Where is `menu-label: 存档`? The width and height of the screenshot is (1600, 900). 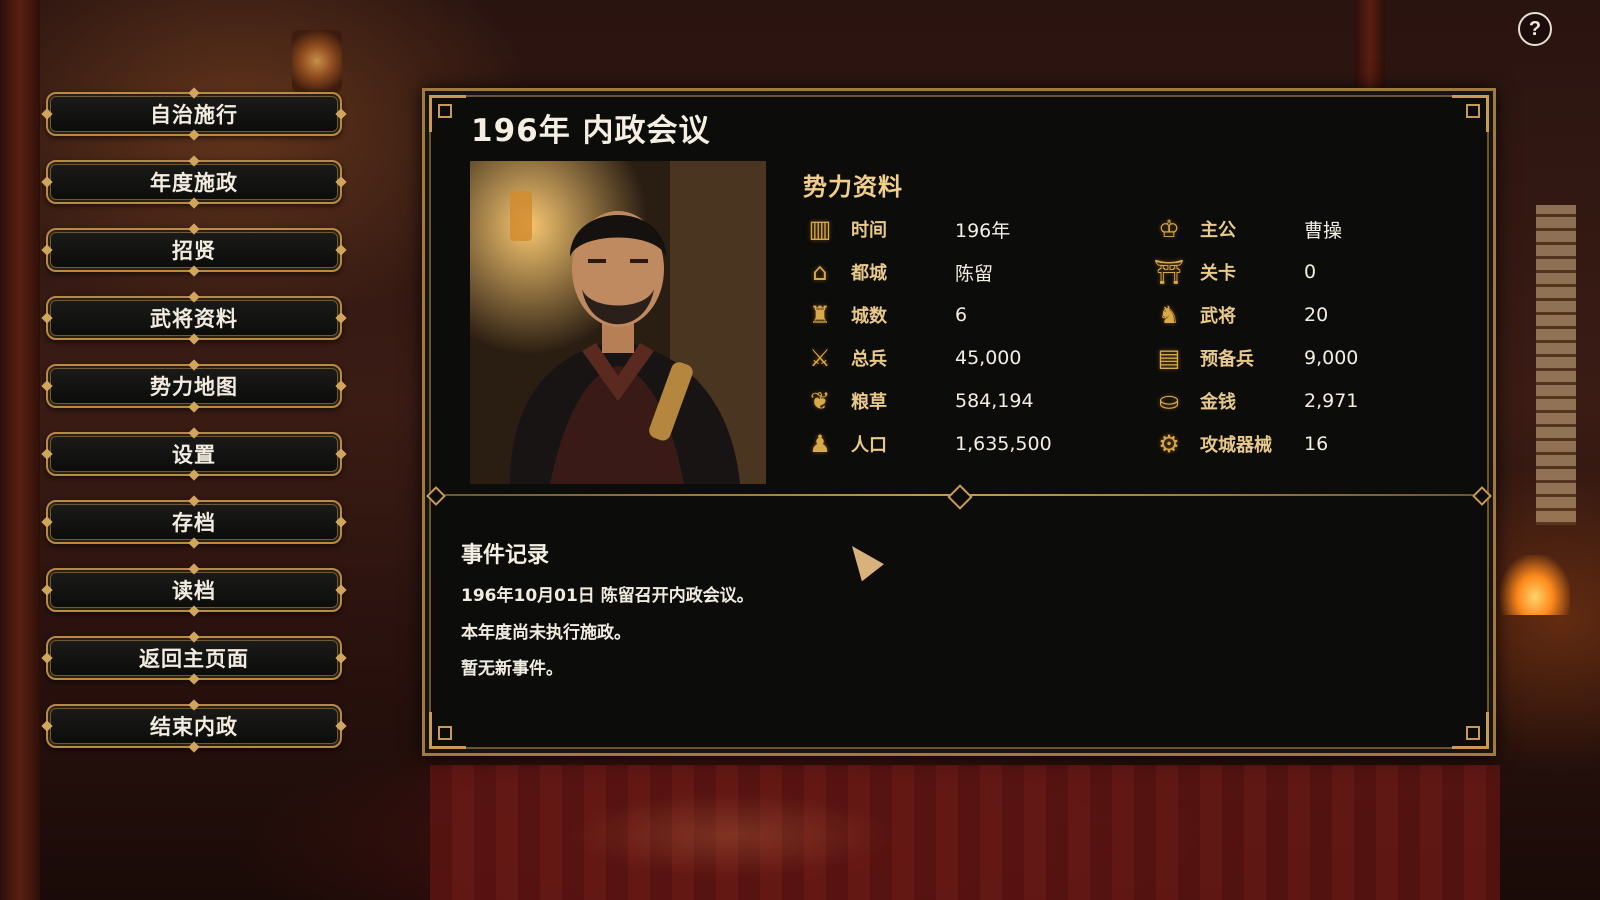
menu-label: 存档 is located at coordinates (194, 523).